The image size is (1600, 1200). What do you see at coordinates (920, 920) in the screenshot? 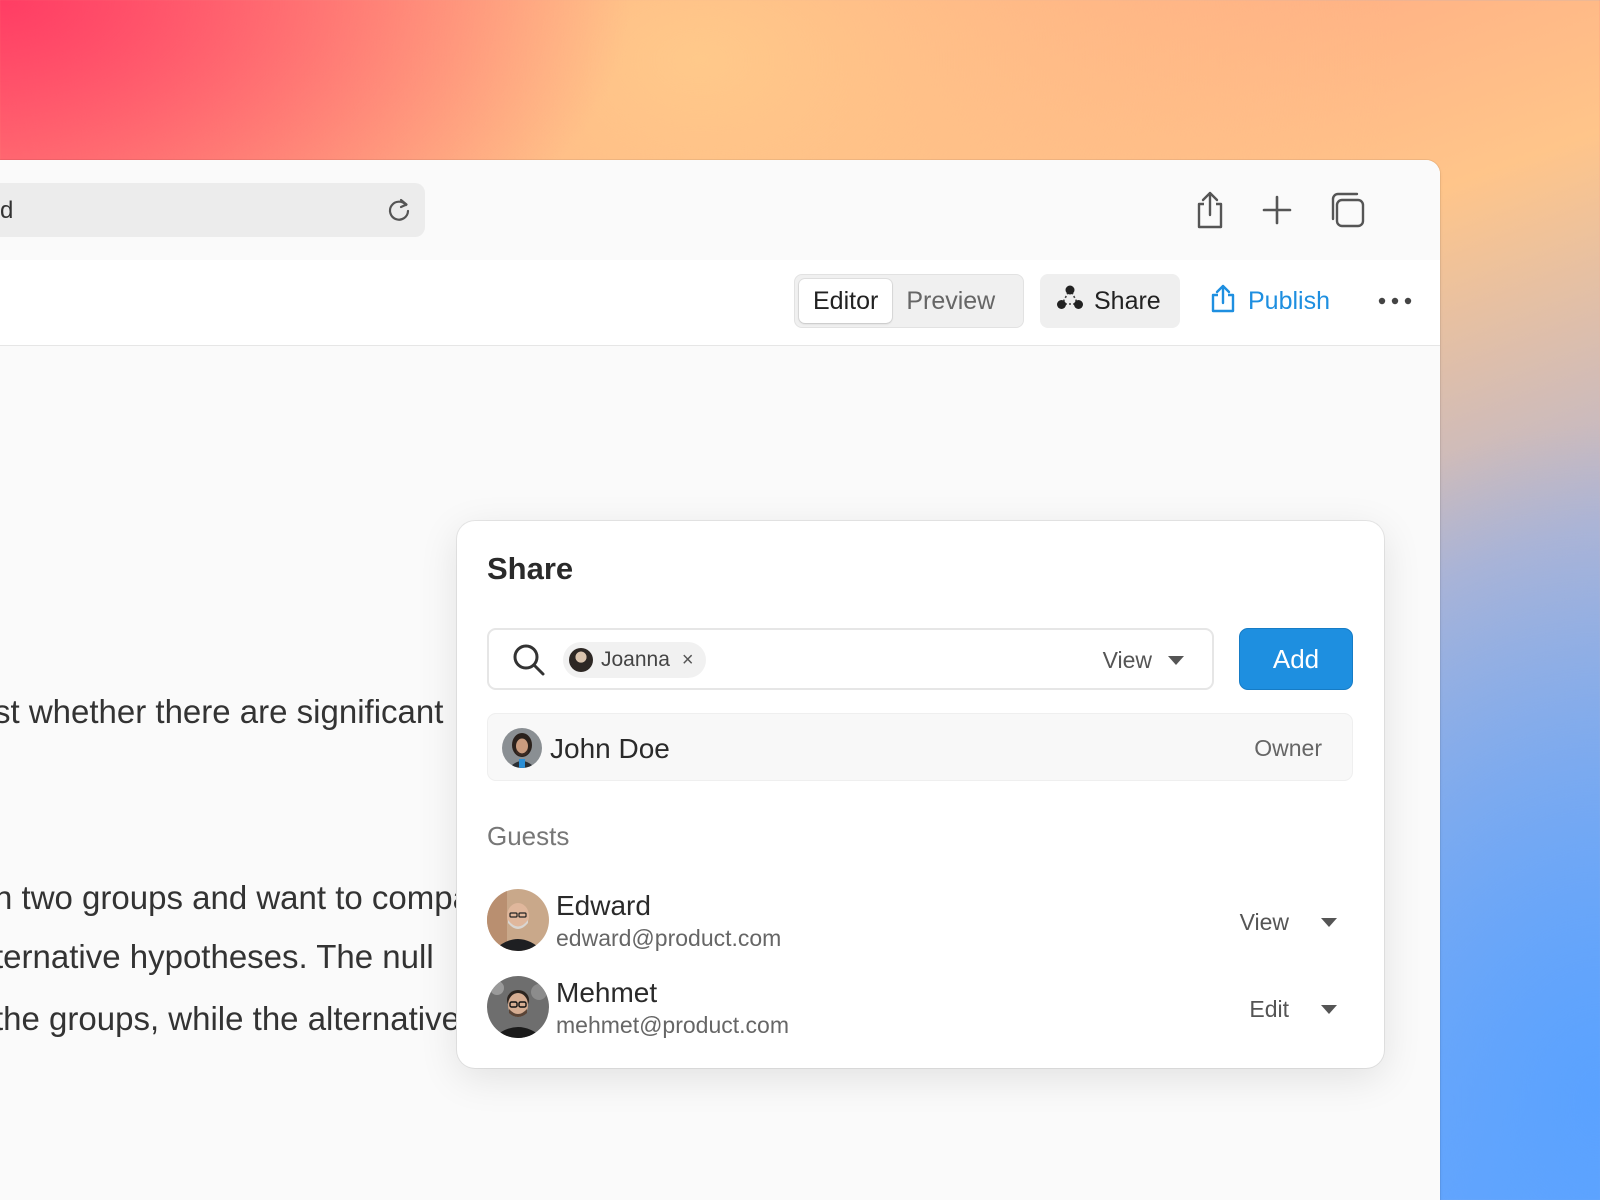
I see `guest-row: Edward edward@product.com View` at bounding box center [920, 920].